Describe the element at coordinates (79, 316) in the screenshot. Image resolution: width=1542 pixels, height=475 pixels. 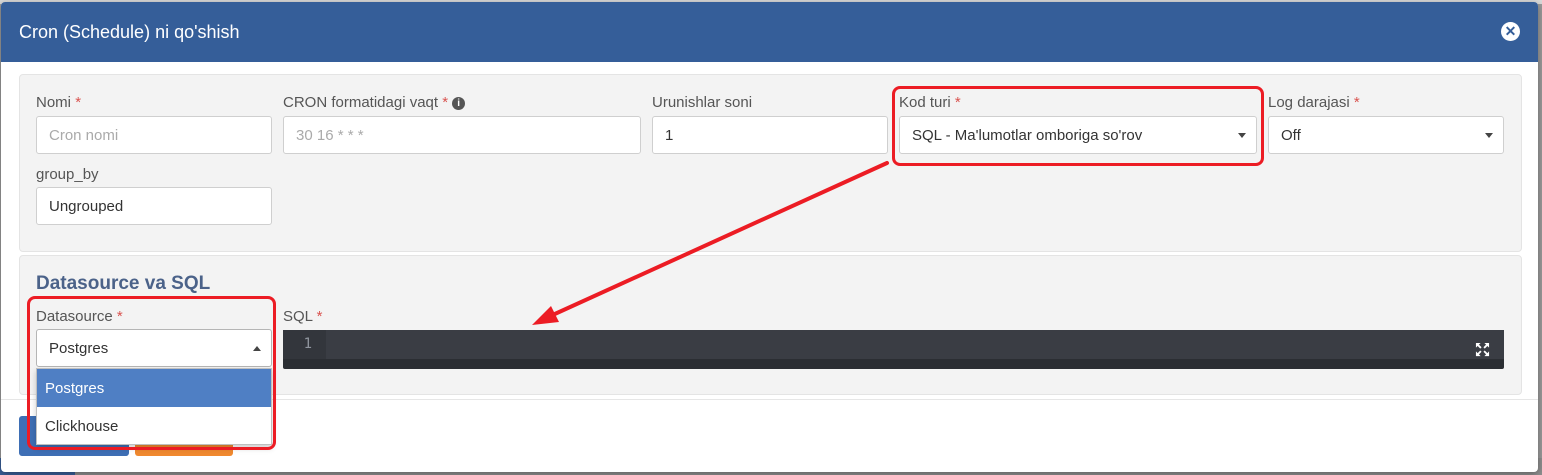
I see `datasource-label: Datasource *` at that location.